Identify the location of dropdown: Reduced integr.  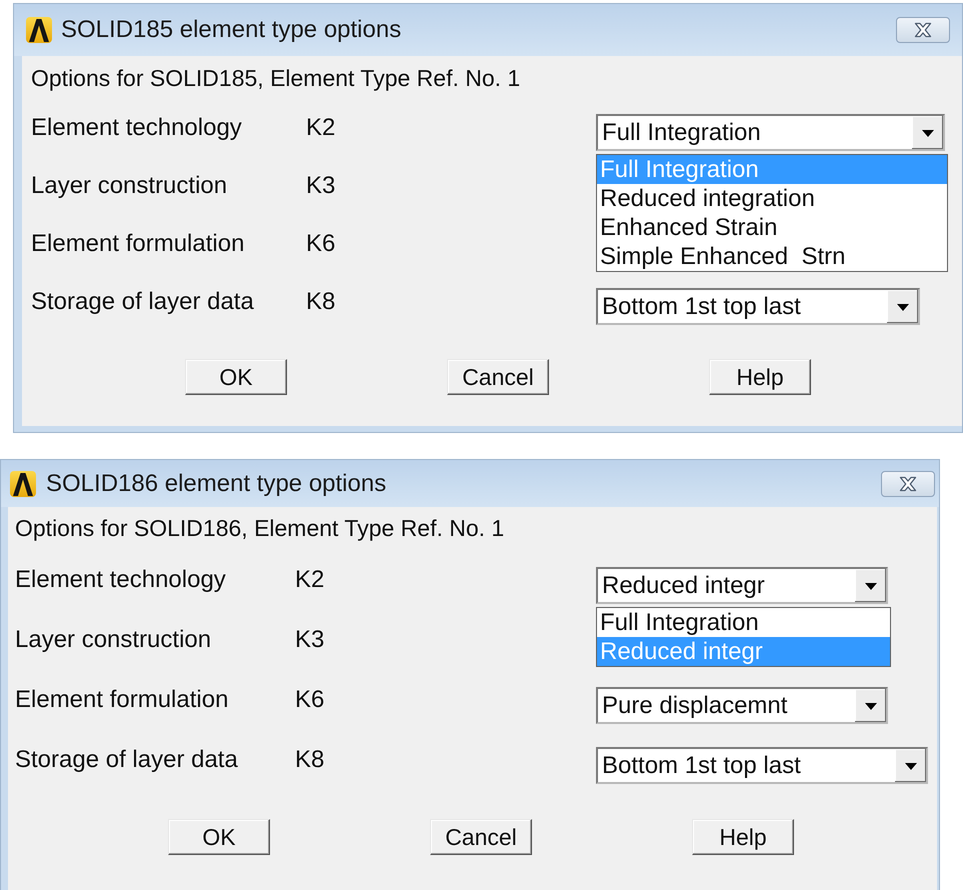
(742, 585).